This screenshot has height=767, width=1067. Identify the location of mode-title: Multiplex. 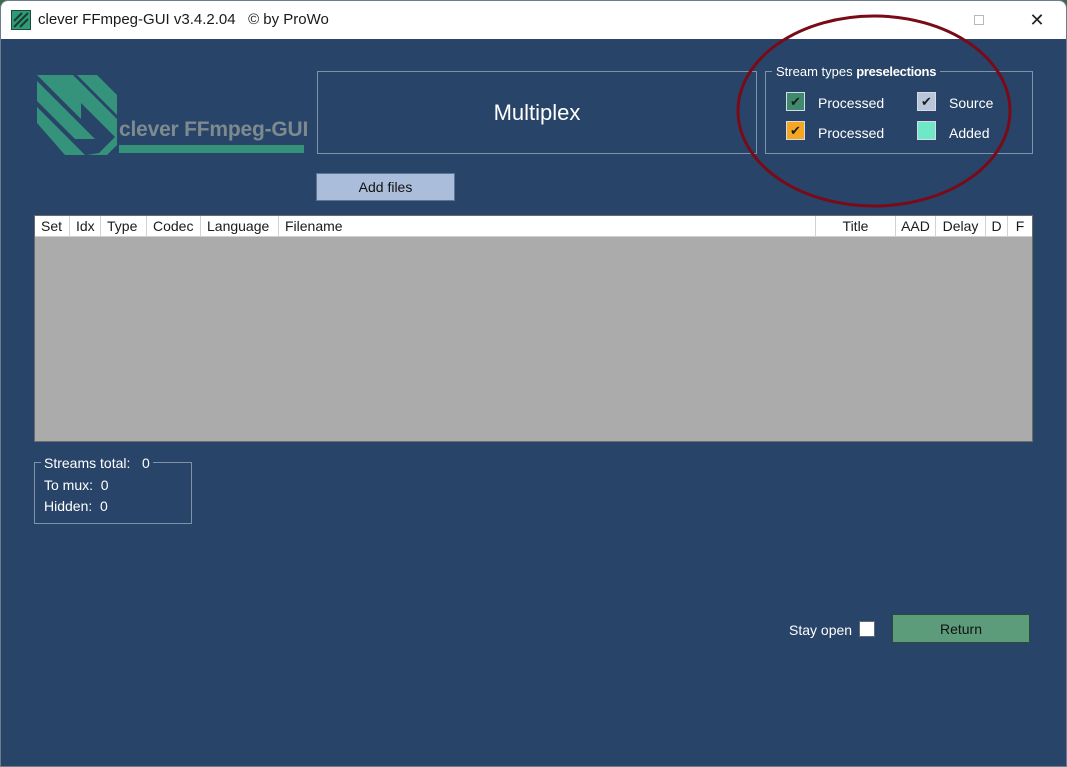
(537, 112).